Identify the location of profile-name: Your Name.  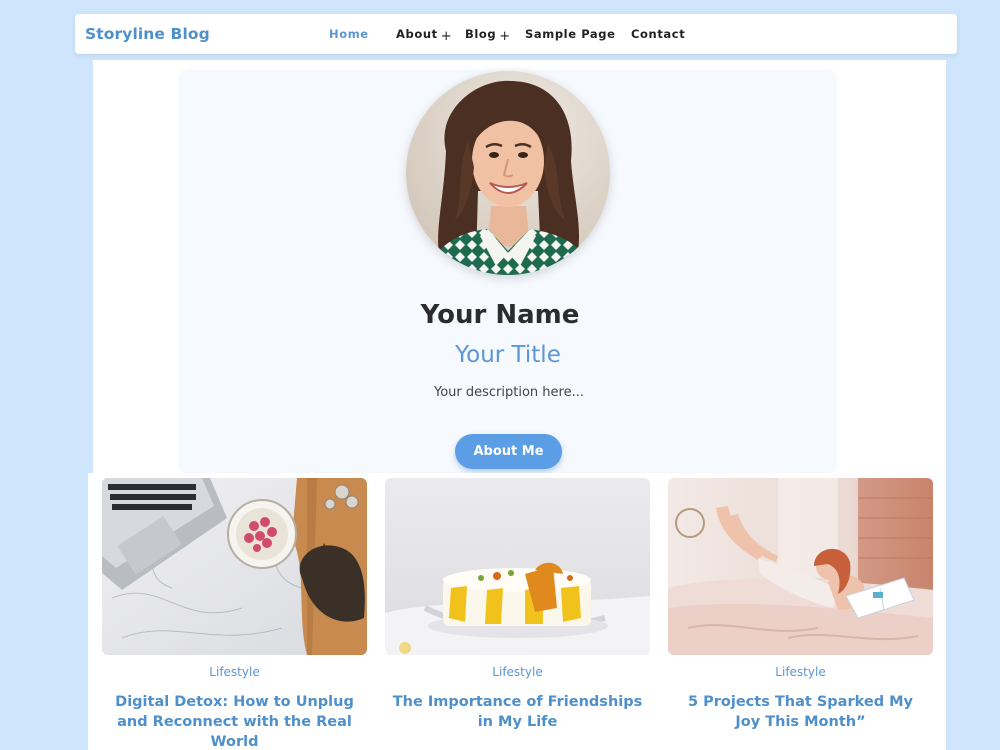
(500, 315).